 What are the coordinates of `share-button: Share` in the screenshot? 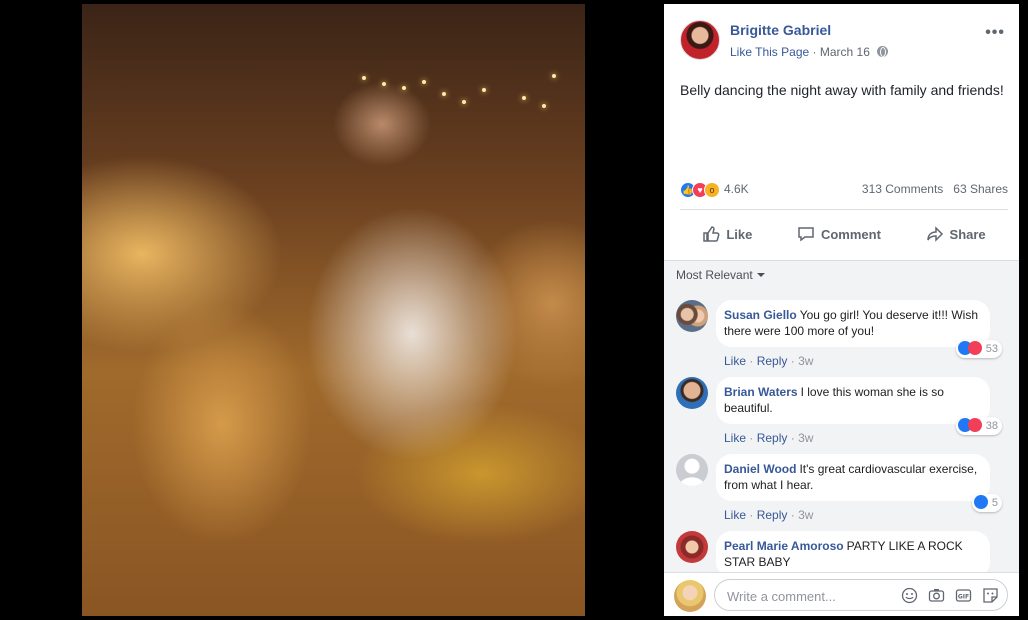 It's located at (956, 234).